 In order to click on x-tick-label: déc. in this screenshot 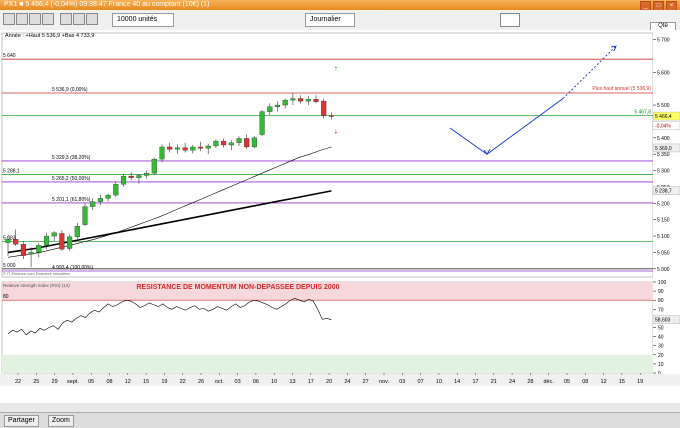, I will do `click(548, 382)`.